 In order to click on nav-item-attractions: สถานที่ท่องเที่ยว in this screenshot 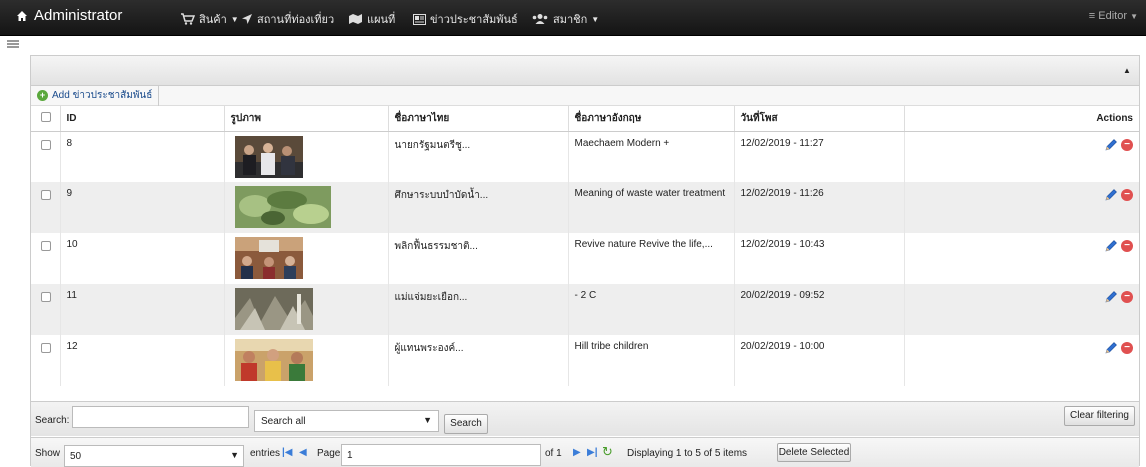, I will do `click(287, 19)`.